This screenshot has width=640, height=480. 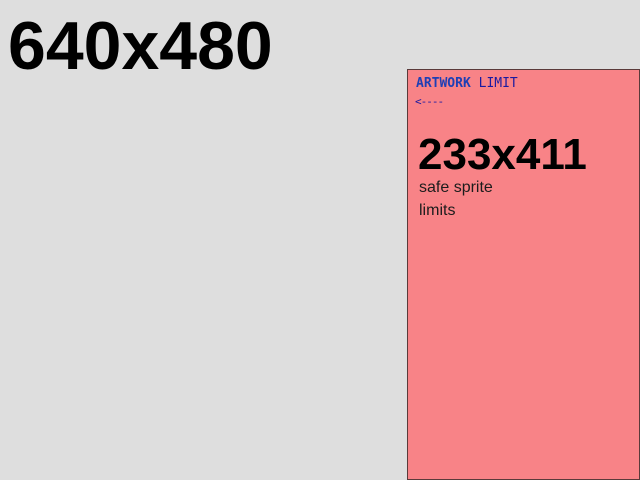 What do you see at coordinates (443, 83) in the screenshot?
I see `panel-title-artwork: ARTWORK` at bounding box center [443, 83].